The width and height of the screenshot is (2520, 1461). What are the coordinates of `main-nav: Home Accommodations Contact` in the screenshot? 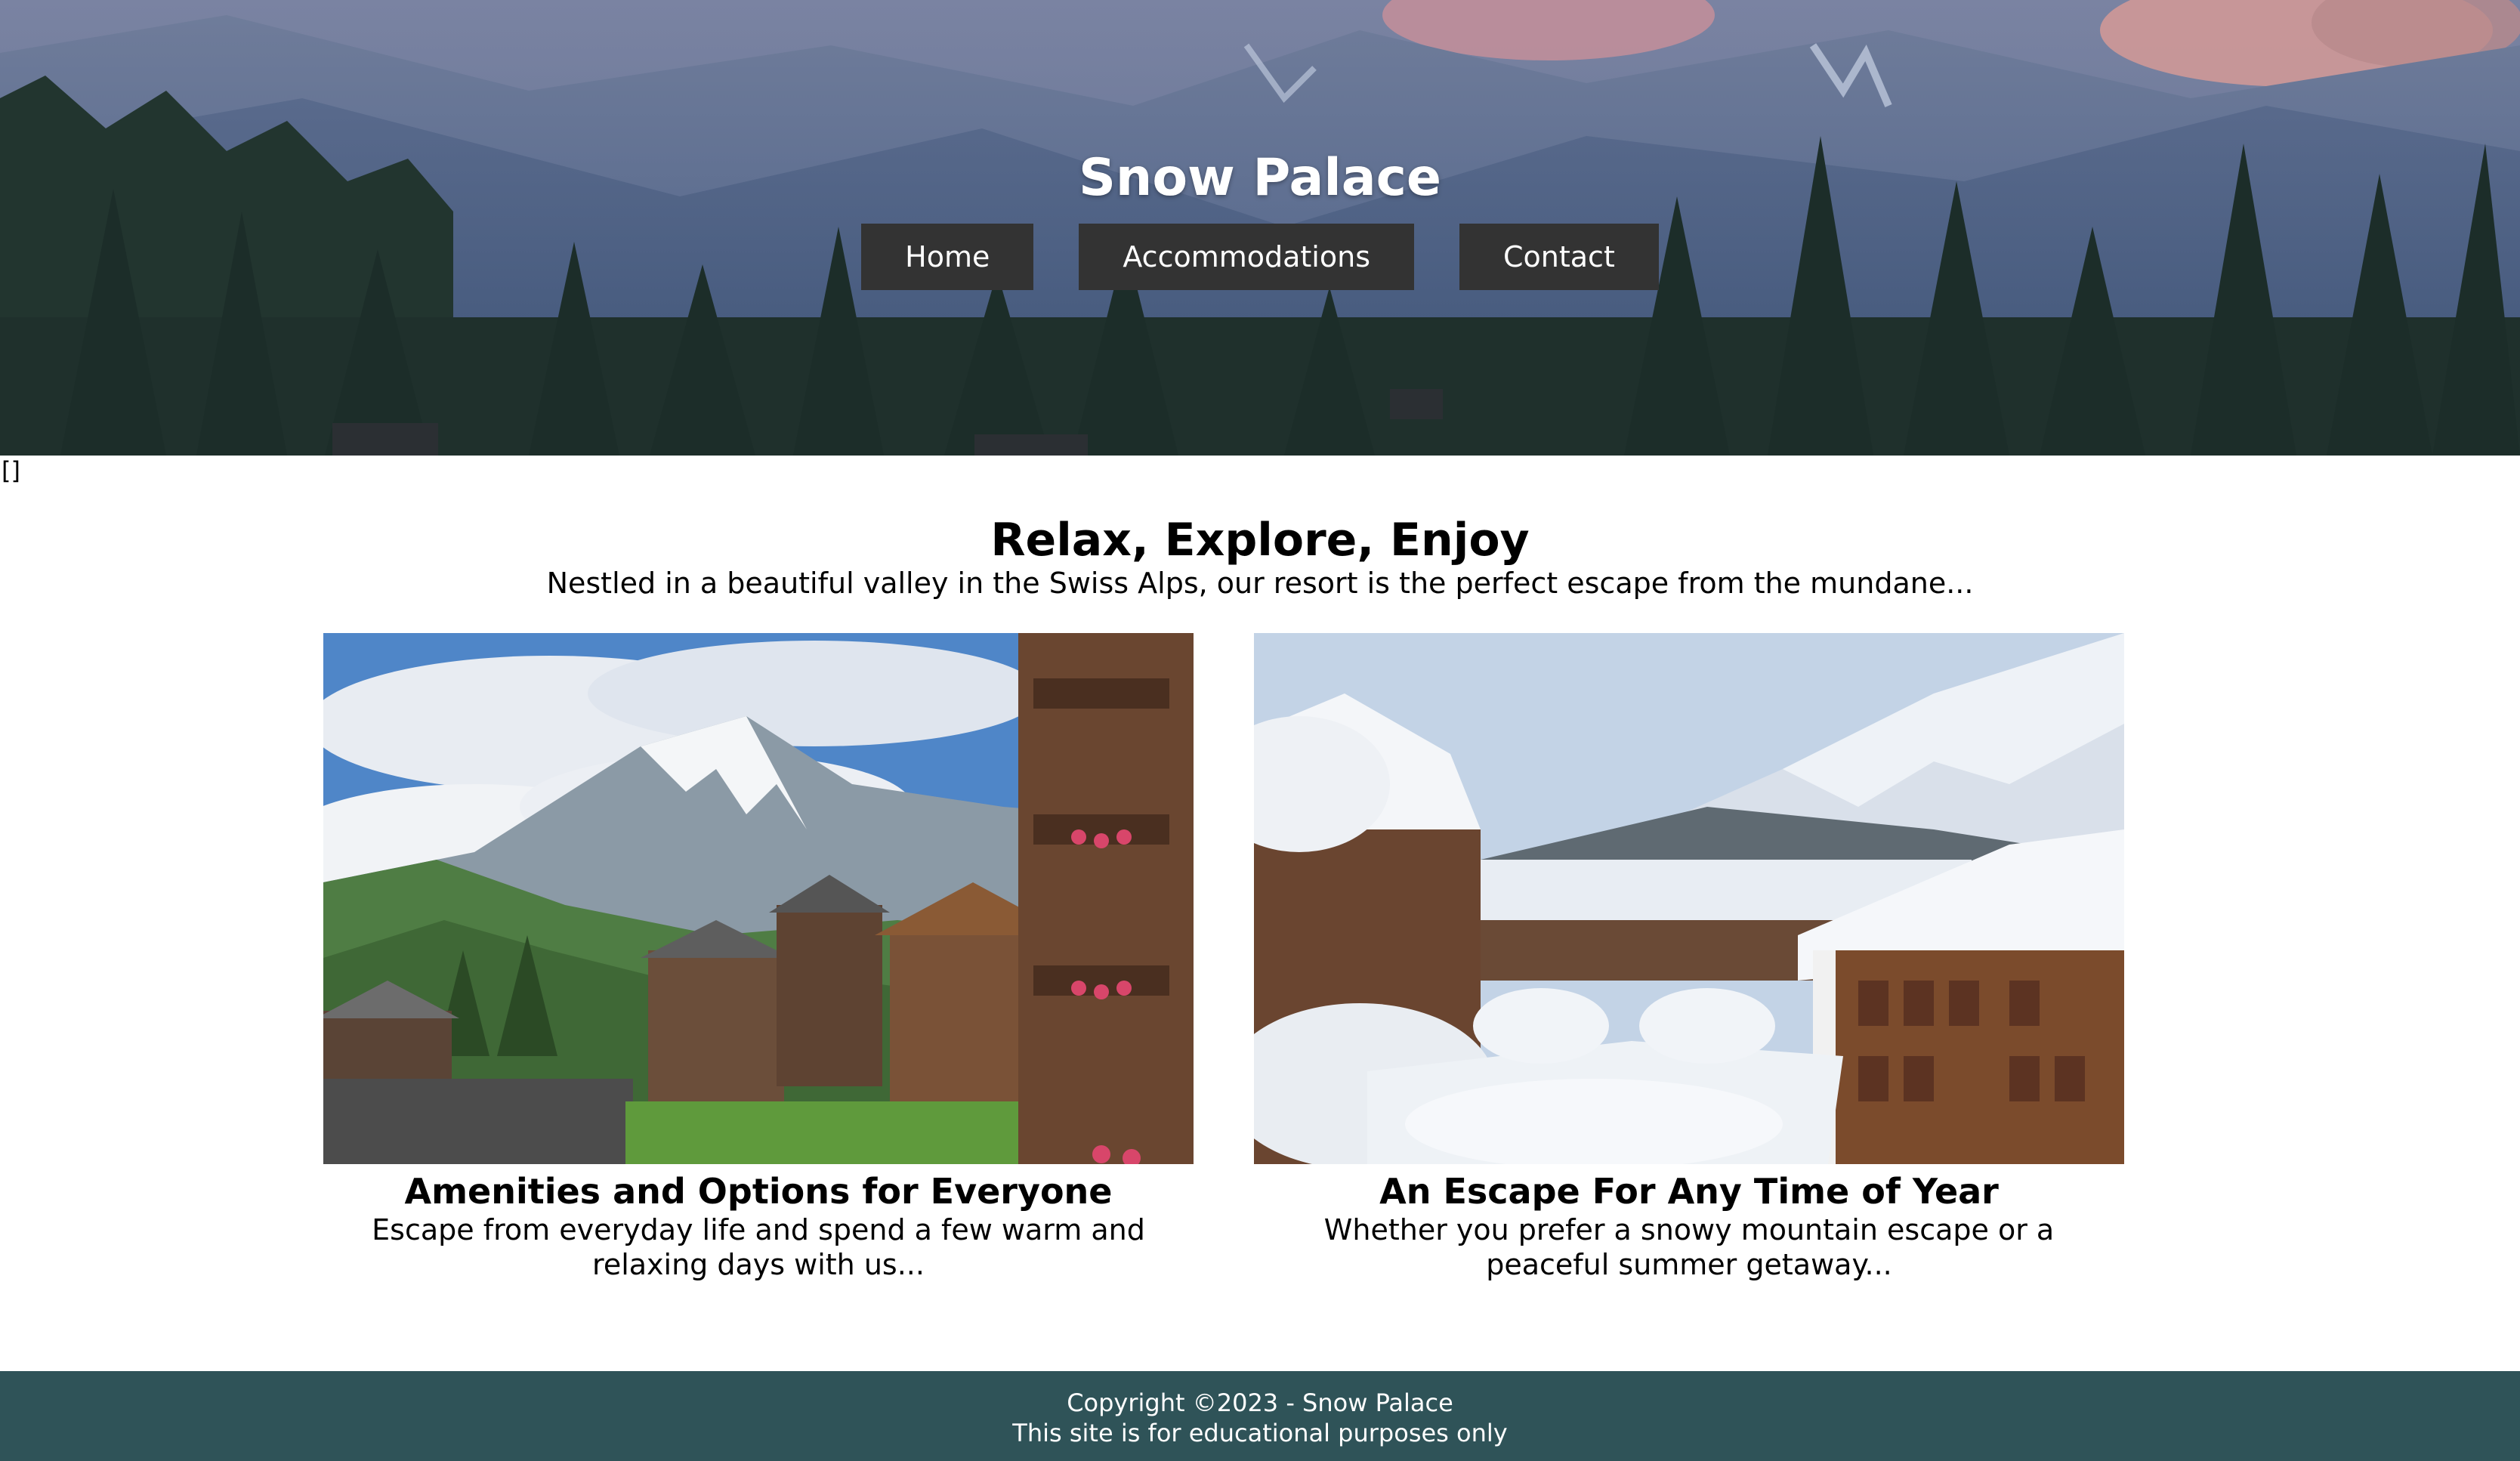 It's located at (1260, 257).